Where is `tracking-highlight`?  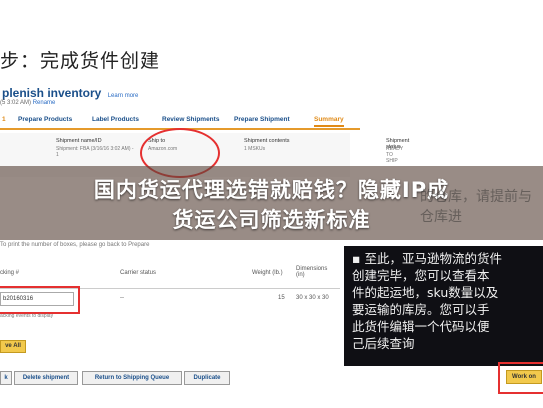
tracking-highlight is located at coordinates (40, 300).